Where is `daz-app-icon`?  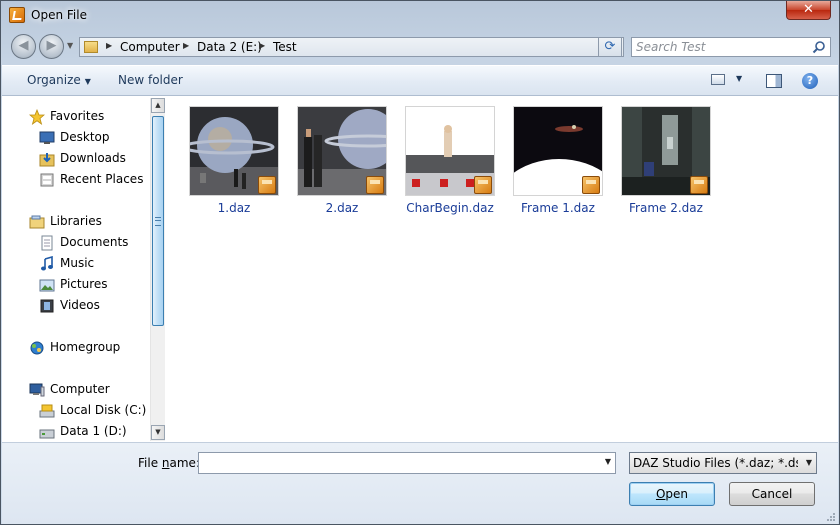 daz-app-icon is located at coordinates (17, 15).